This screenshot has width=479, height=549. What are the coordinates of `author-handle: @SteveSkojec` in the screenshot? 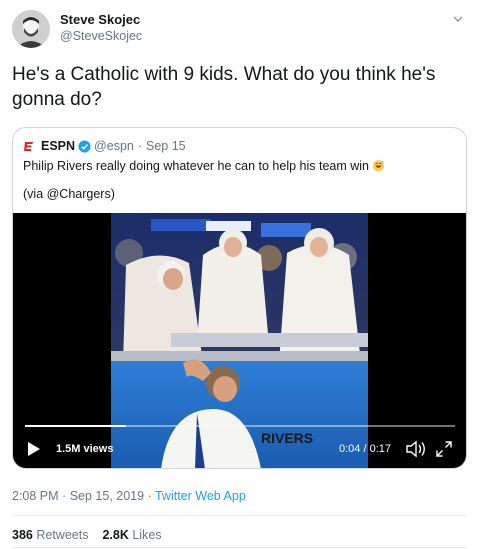 It's located at (101, 36).